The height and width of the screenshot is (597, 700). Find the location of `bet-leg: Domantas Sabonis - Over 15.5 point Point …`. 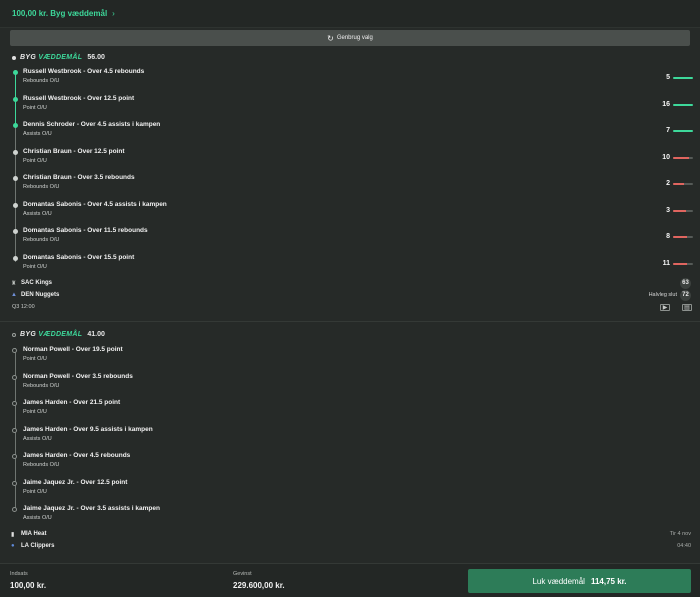

bet-leg: Domantas Sabonis - Over 15.5 point Point … is located at coordinates (350, 267).